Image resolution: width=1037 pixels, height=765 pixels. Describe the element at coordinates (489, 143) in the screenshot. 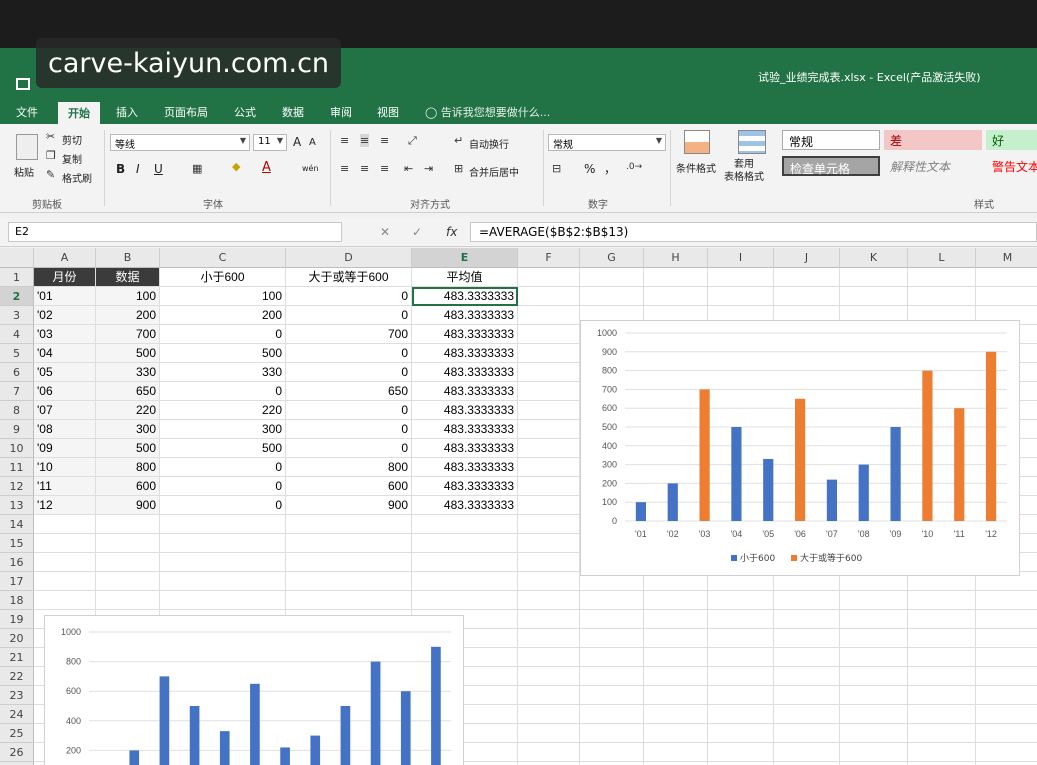

I see `wrap-text-button: 自动换行` at that location.